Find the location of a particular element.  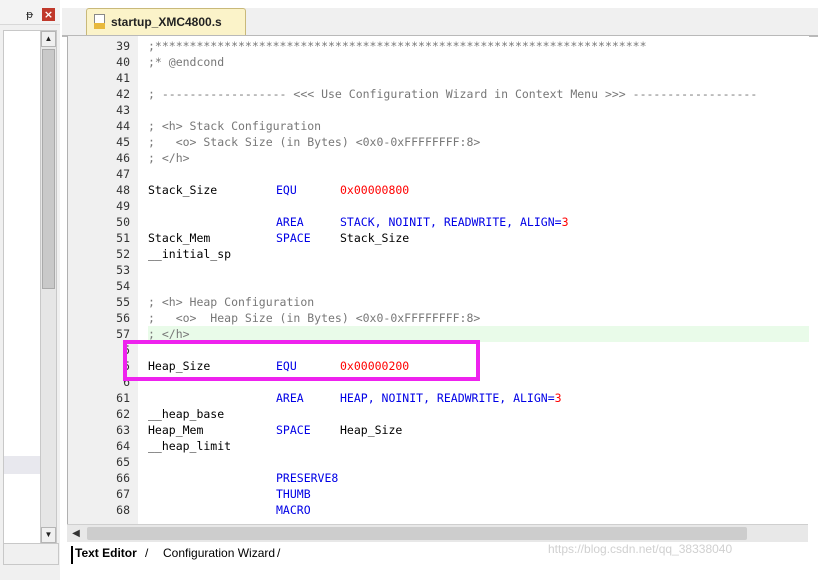

line-number: 42 is located at coordinates (123, 94).